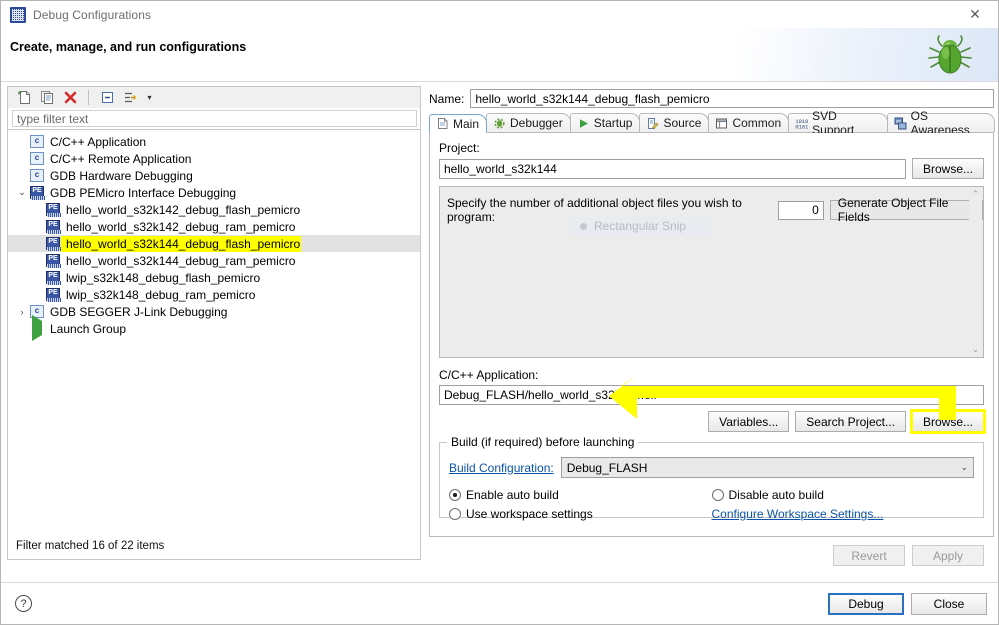 The width and height of the screenshot is (999, 625). What do you see at coordinates (214, 175) in the screenshot?
I see `tree-item: c GDB Hardware Debugging` at bounding box center [214, 175].